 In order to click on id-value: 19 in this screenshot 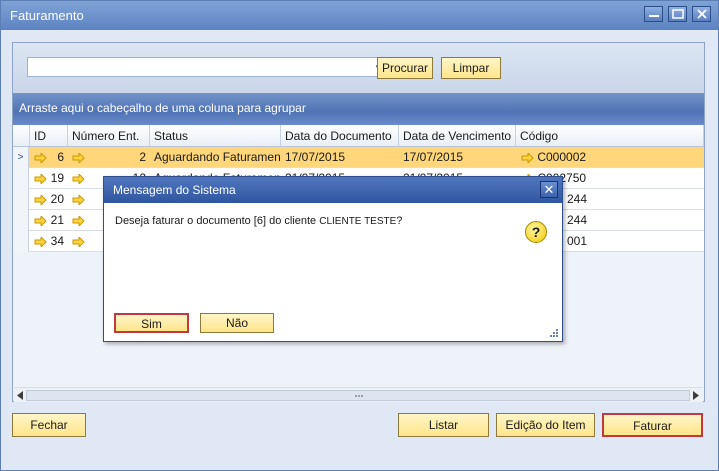, I will do `click(57, 178)`.